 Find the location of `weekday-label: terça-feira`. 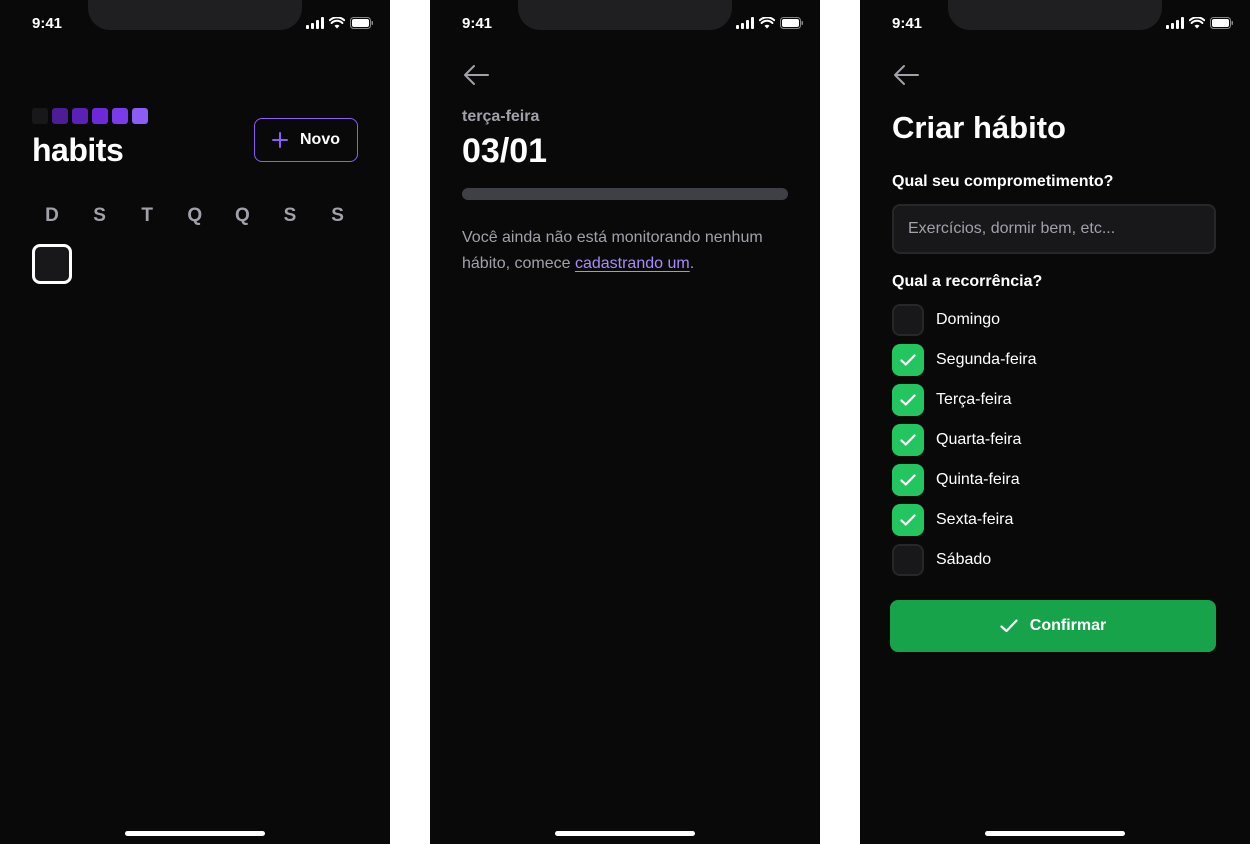

weekday-label: terça-feira is located at coordinates (501, 116).